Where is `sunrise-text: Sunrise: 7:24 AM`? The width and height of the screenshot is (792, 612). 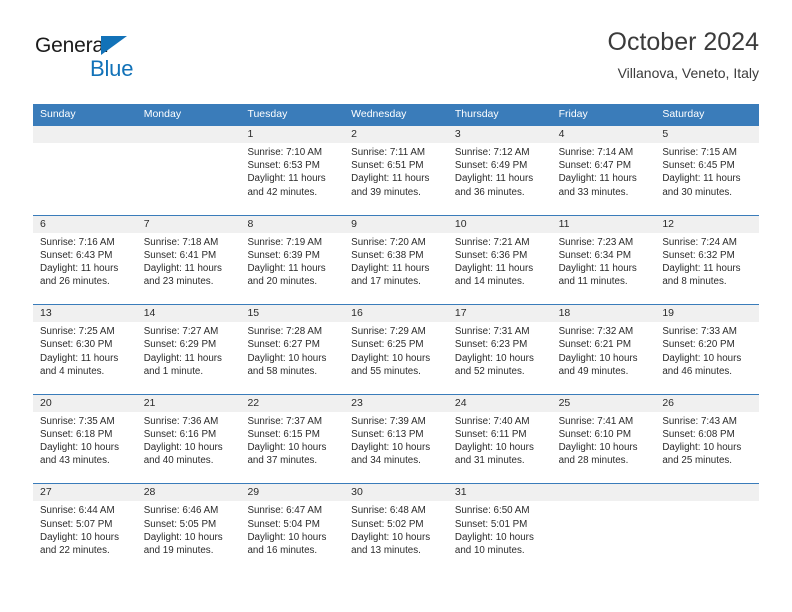 sunrise-text: Sunrise: 7:24 AM is located at coordinates (699, 242).